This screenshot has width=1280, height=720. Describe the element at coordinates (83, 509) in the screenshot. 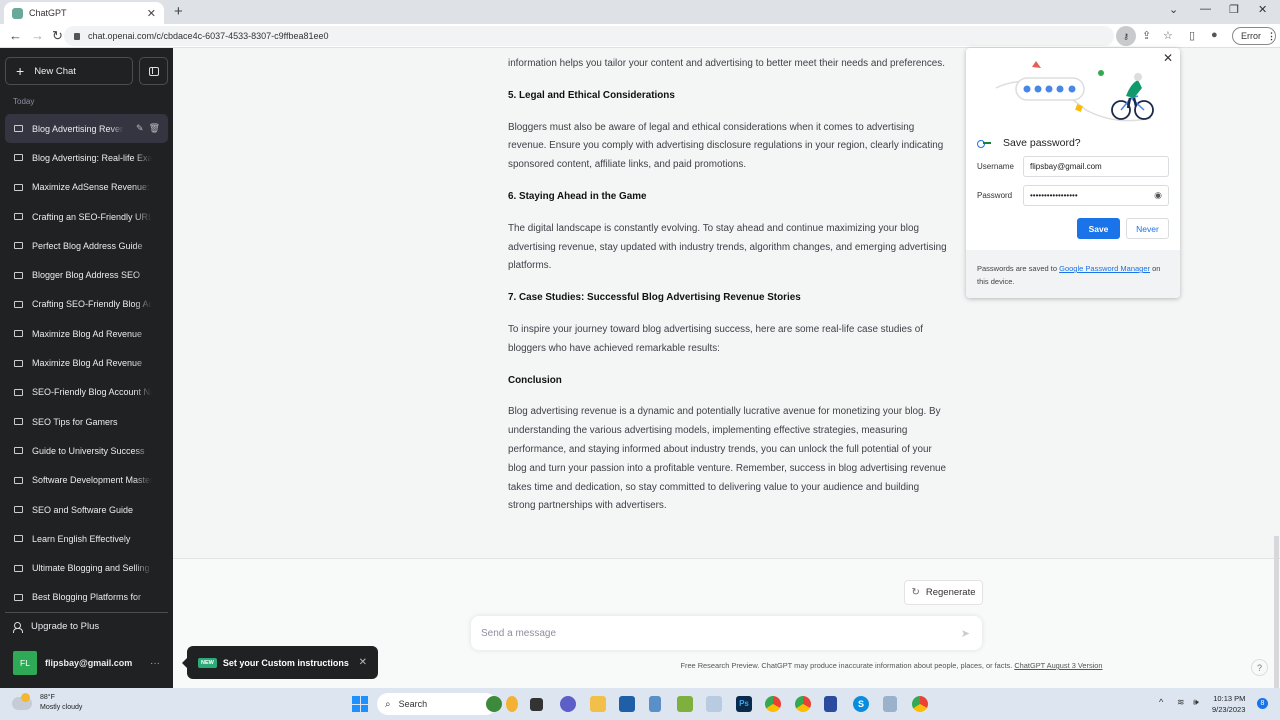

I see `chat-title: SEO and Software Guide` at that location.